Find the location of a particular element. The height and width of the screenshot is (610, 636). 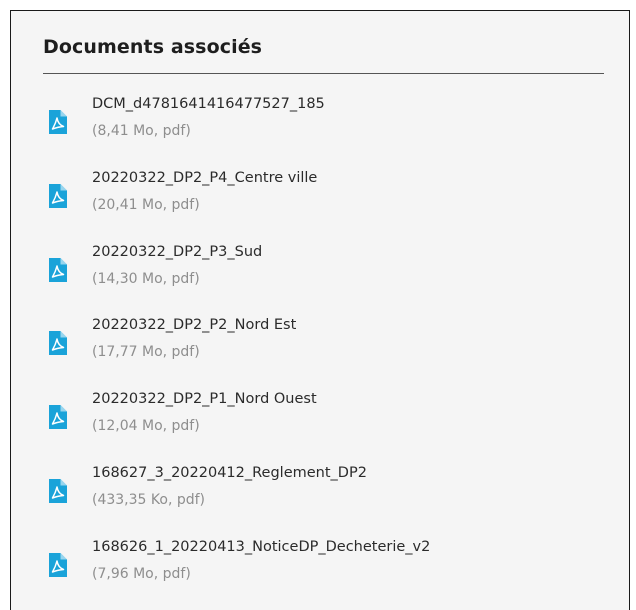

document-item: 20220322_DP2_P3_Sud (14,30 Mo, pdf) is located at coordinates (320, 276).